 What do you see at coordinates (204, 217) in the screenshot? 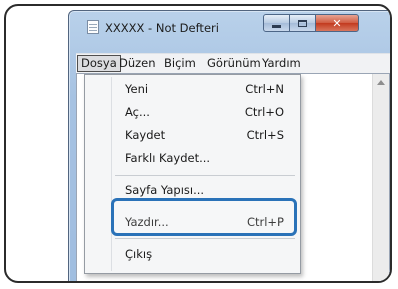
I see `print-highlight-callout` at bounding box center [204, 217].